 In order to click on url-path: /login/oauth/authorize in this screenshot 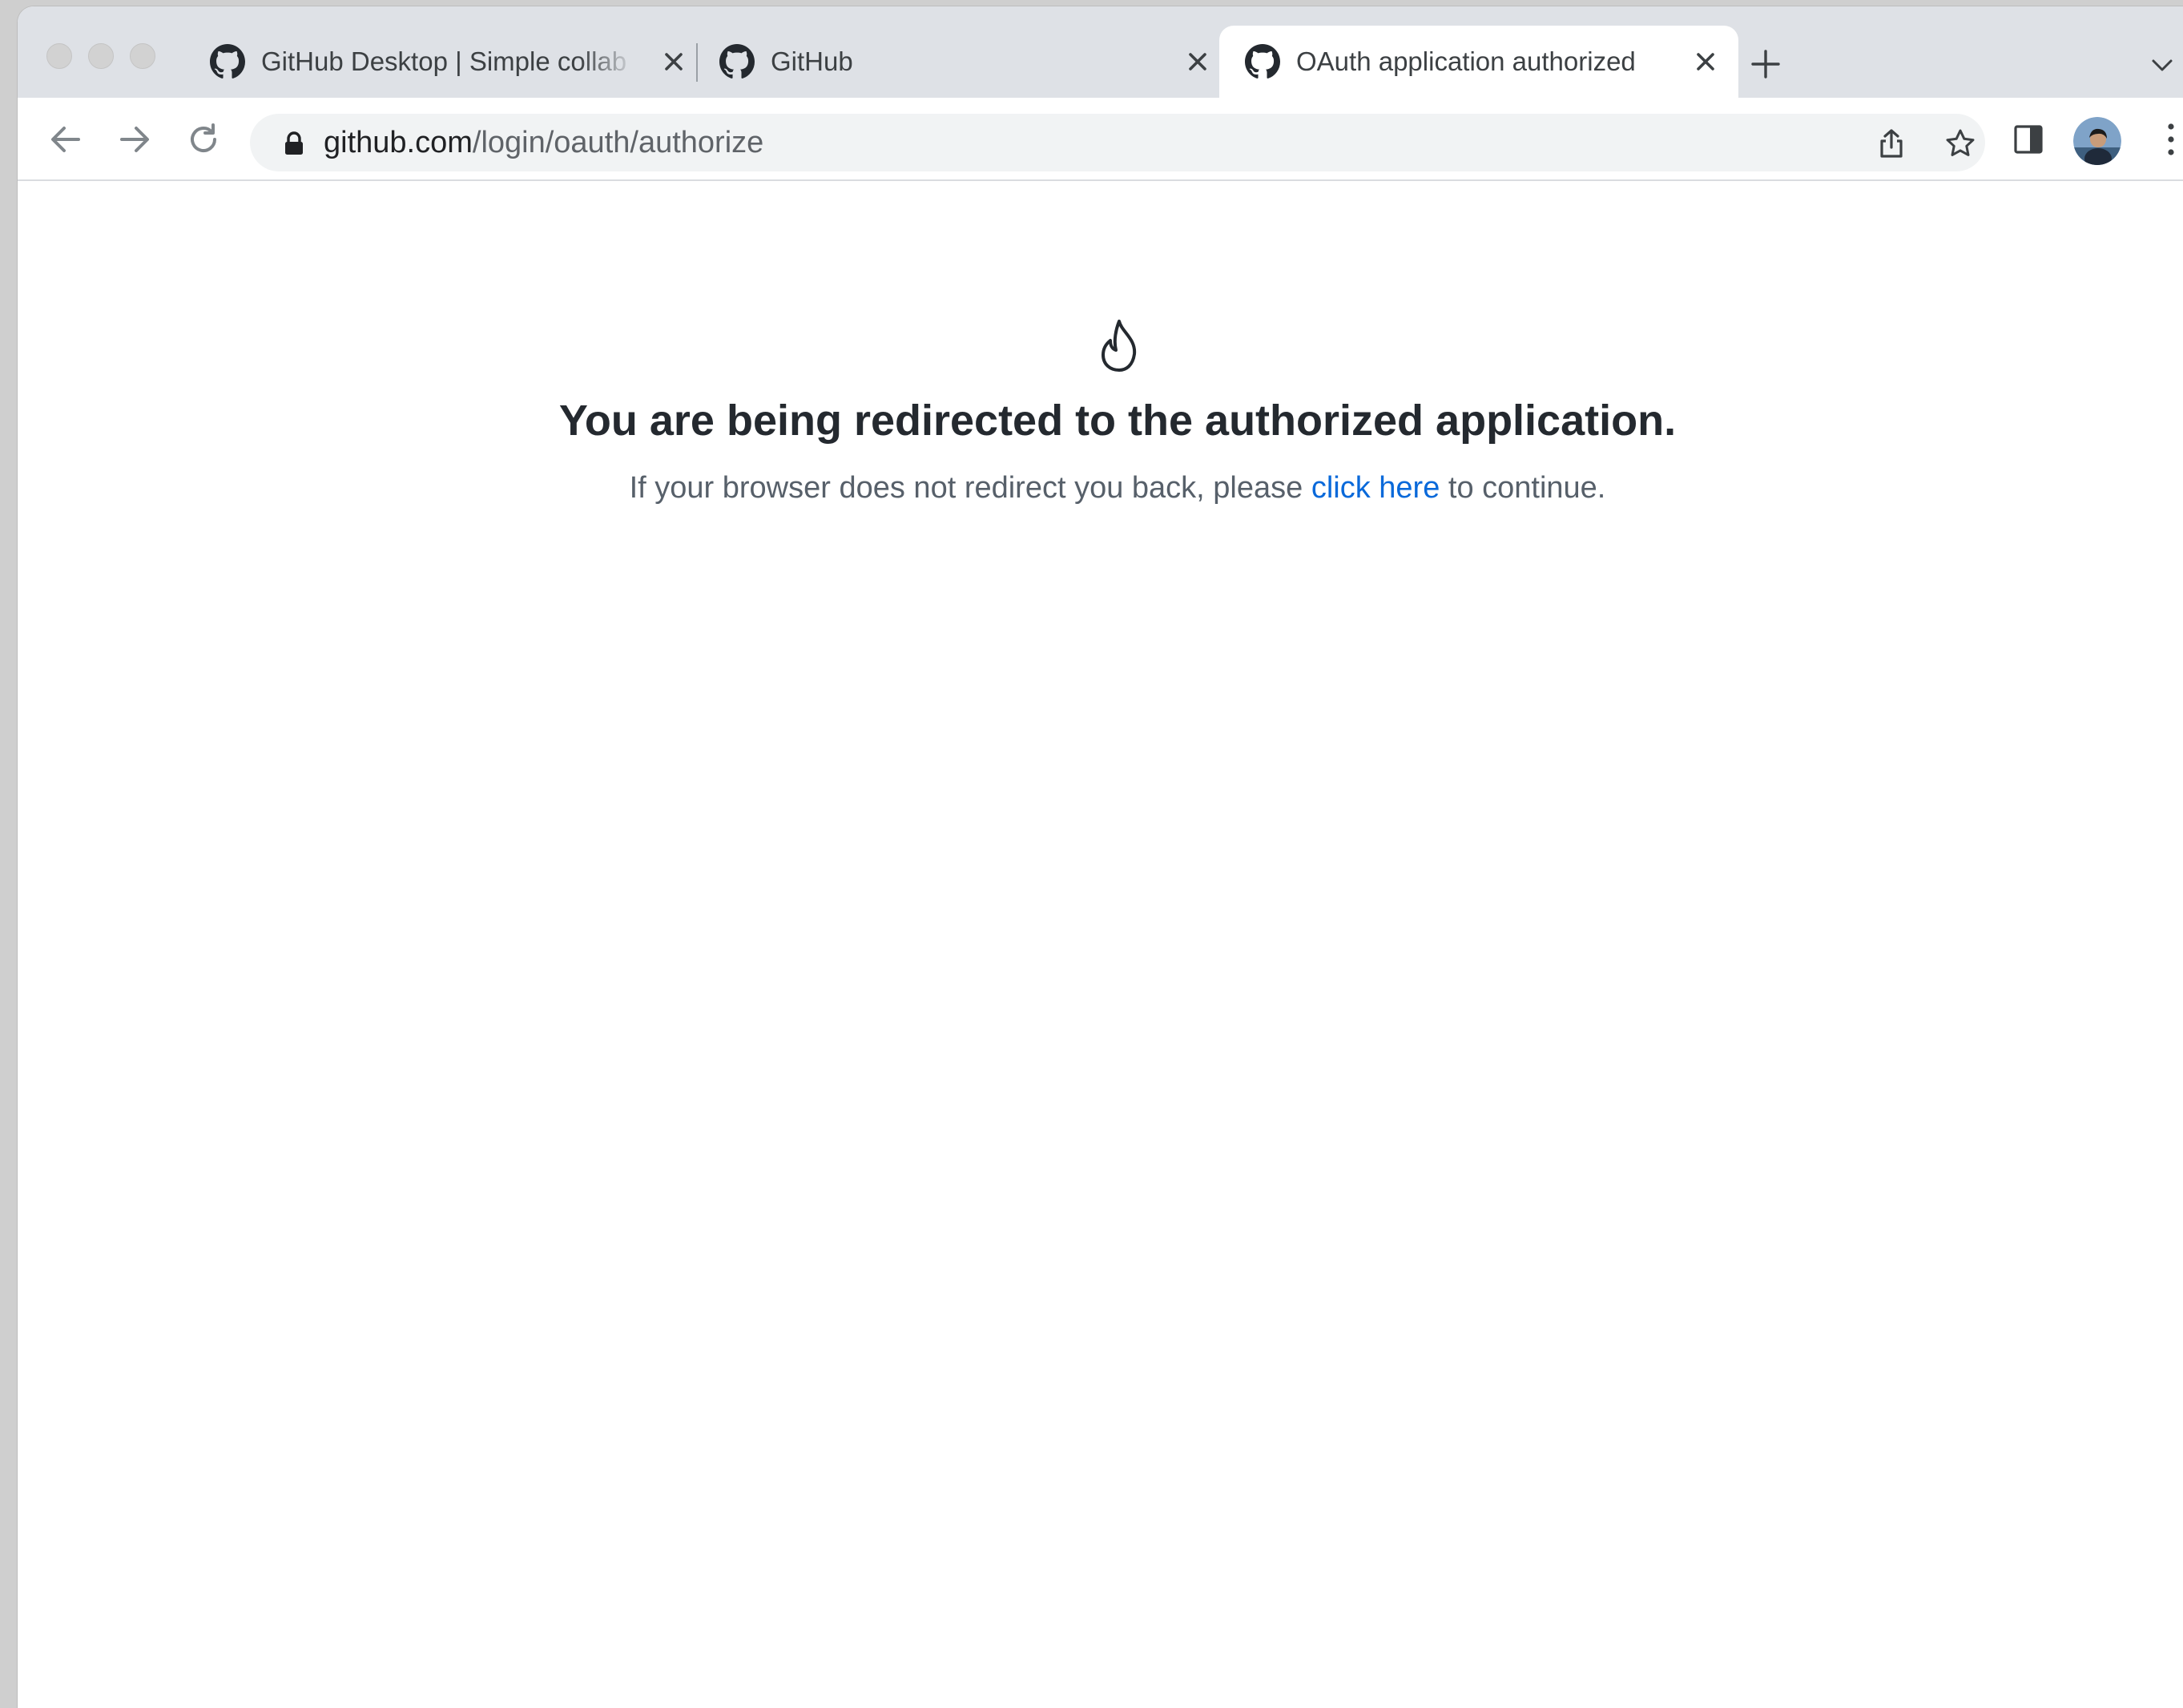, I will do `click(618, 143)`.